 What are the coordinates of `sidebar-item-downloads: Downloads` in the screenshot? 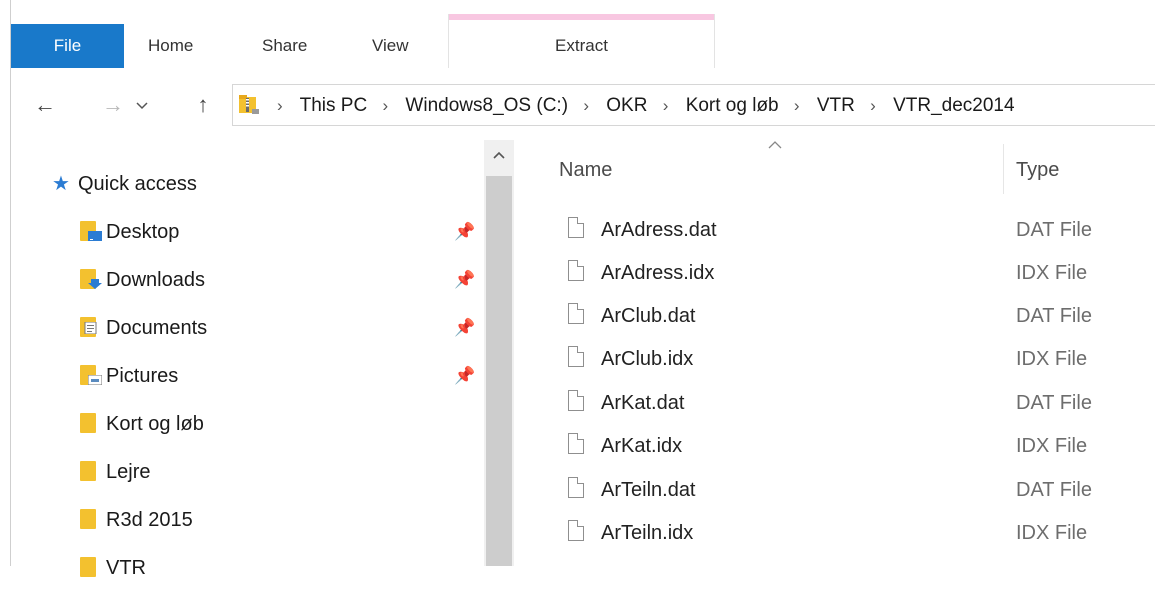 It's located at (142, 280).